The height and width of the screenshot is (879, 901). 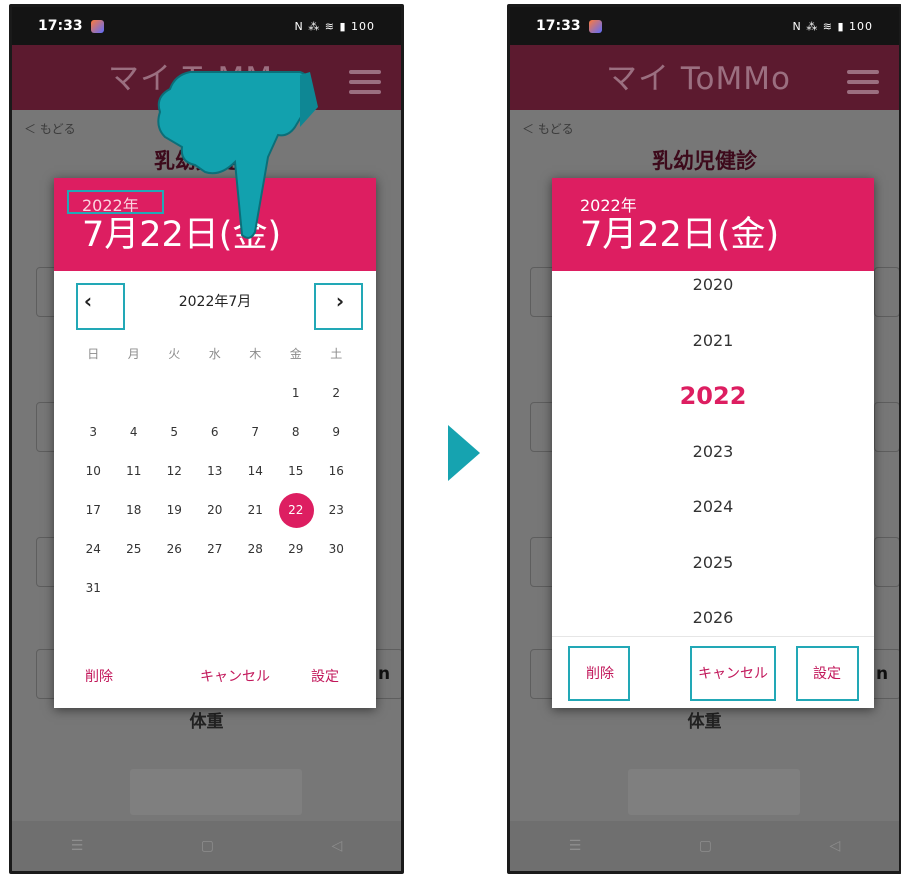 What do you see at coordinates (134, 432) in the screenshot?
I see `calendar-day: 4` at bounding box center [134, 432].